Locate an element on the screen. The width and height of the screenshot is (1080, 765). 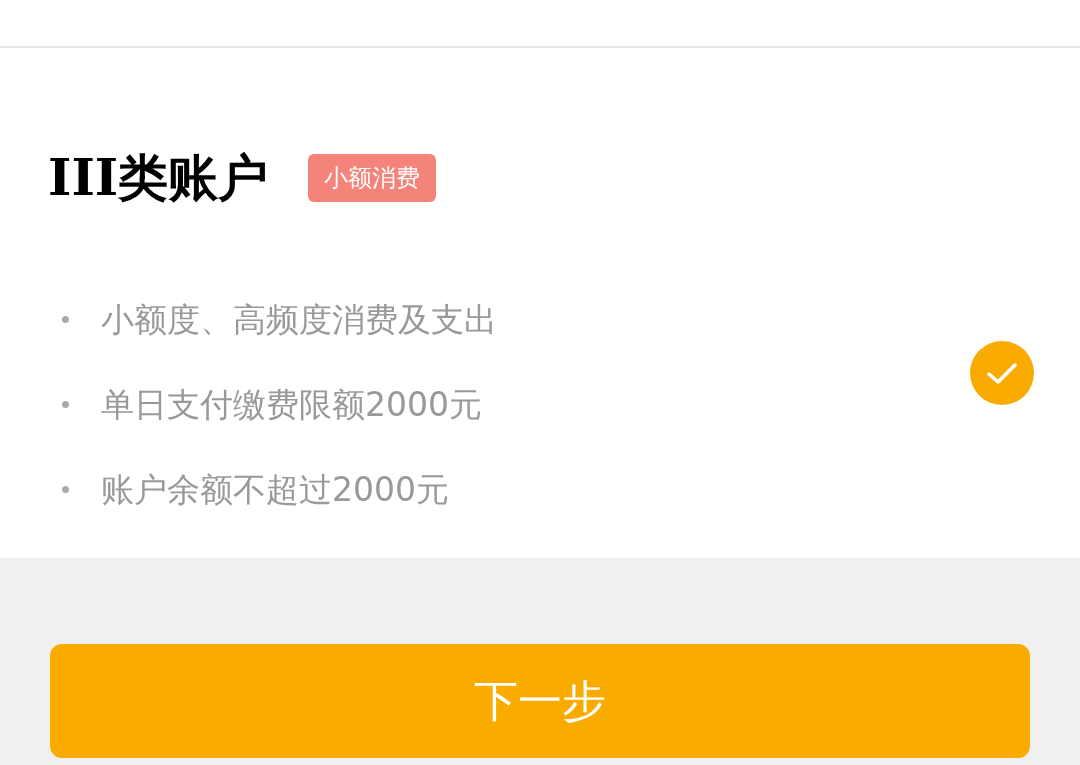
feature-text: 单日支付缴费限额2000元 is located at coordinates (291, 405).